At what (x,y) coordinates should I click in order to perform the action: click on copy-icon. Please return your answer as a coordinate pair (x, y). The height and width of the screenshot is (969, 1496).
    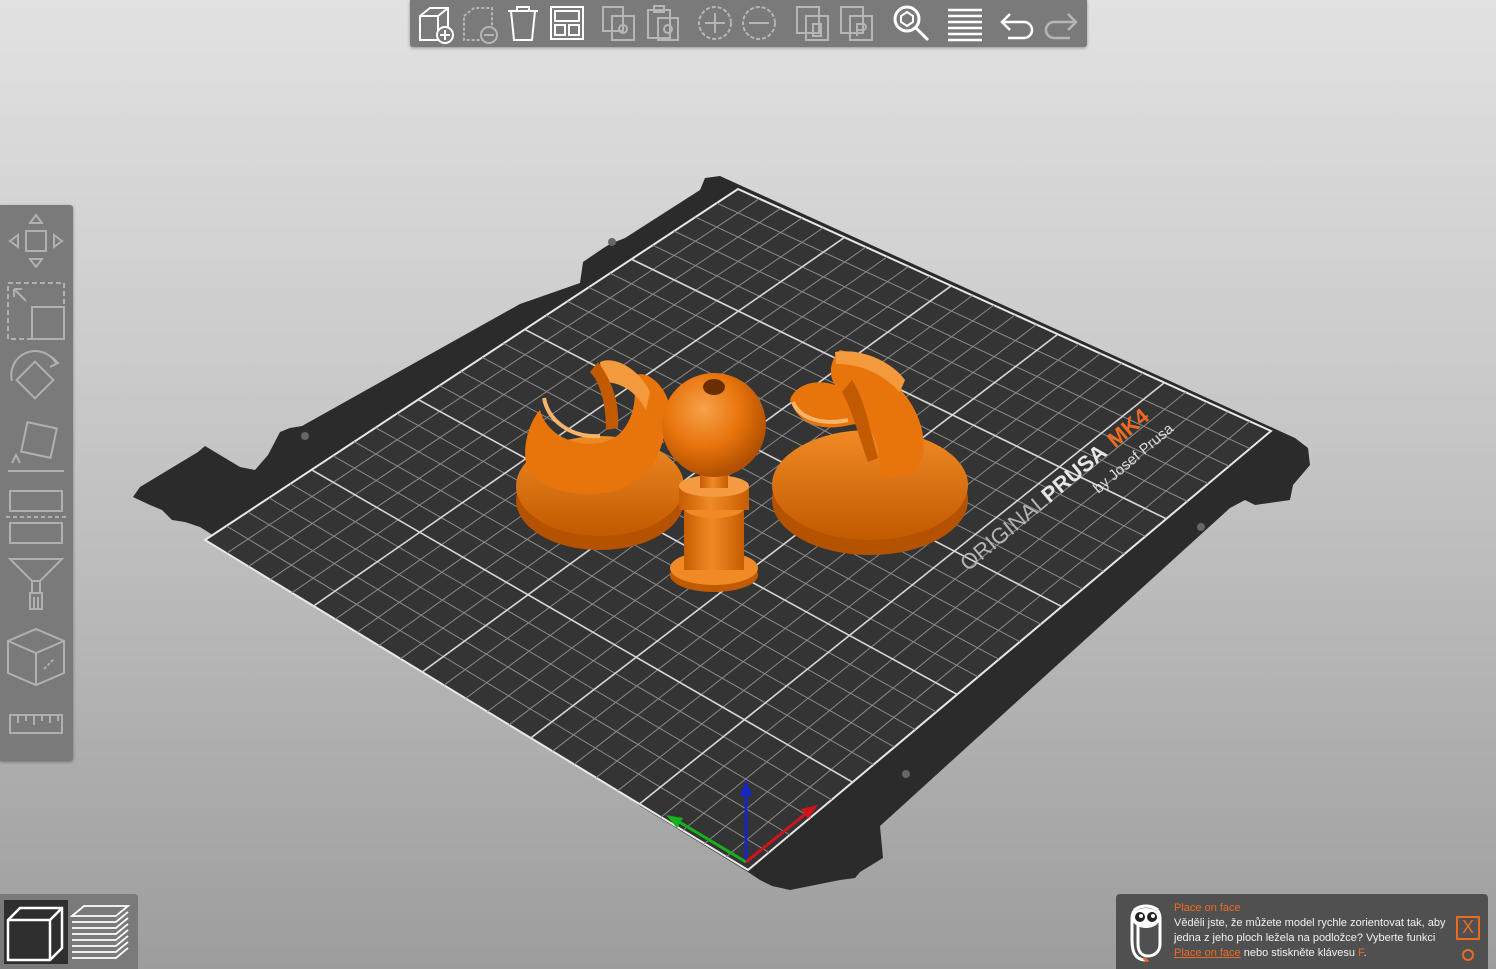
    Looking at the image, I should click on (618, 23).